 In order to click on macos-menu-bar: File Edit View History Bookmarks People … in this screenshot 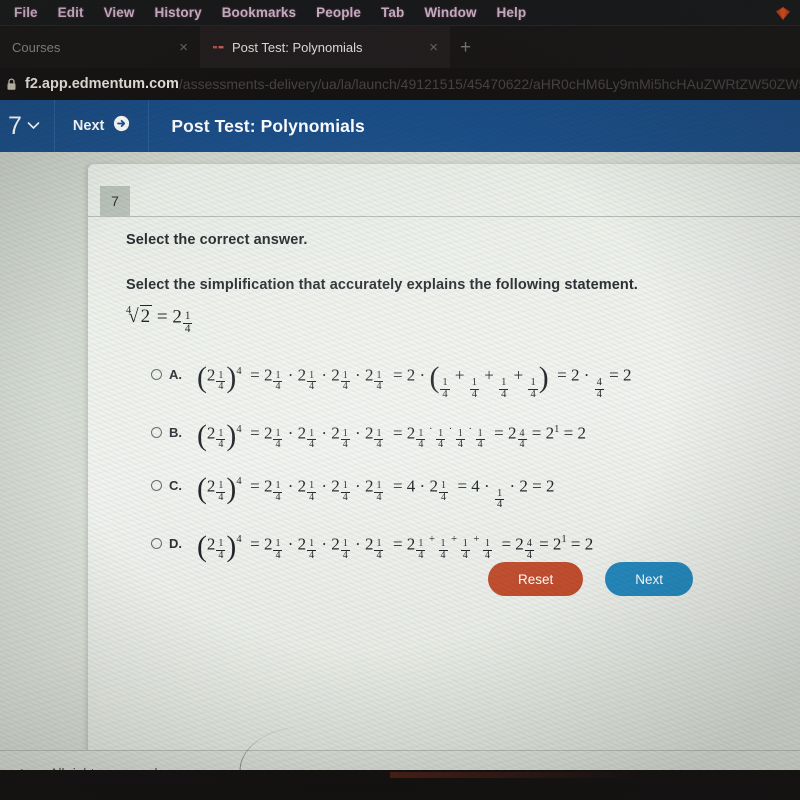, I will do `click(400, 13)`.